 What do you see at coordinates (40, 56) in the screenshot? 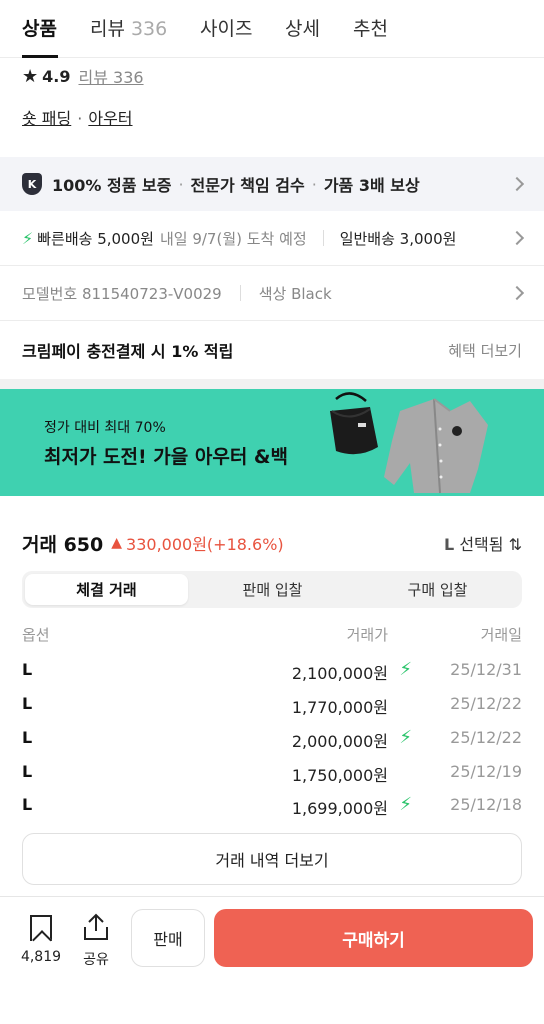
I see `active-tab-indicator` at bounding box center [40, 56].